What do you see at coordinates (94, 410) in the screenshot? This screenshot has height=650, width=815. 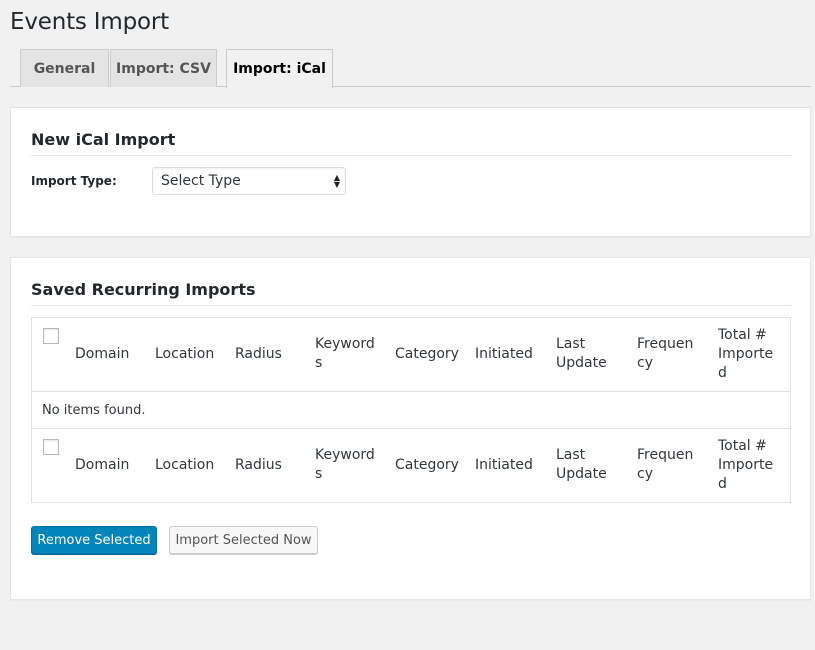 I see `empty-message: No items found.` at bounding box center [94, 410].